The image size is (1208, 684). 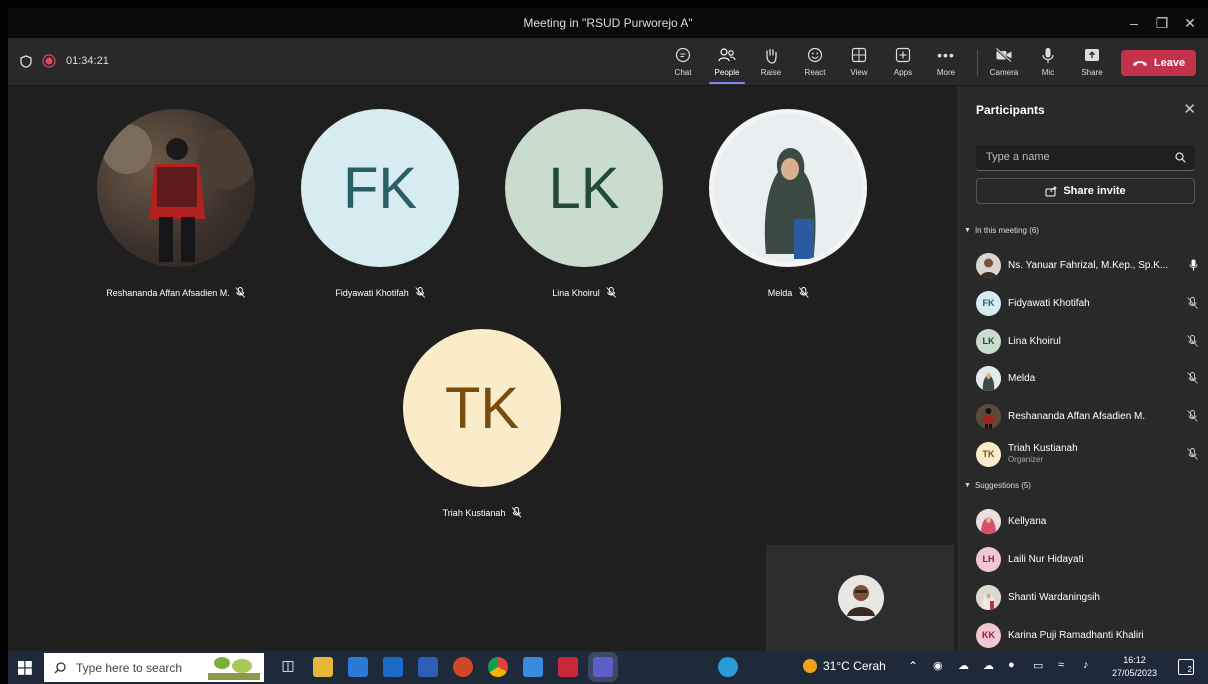 What do you see at coordinates (603, 667) in the screenshot?
I see `teams-icon` at bounding box center [603, 667].